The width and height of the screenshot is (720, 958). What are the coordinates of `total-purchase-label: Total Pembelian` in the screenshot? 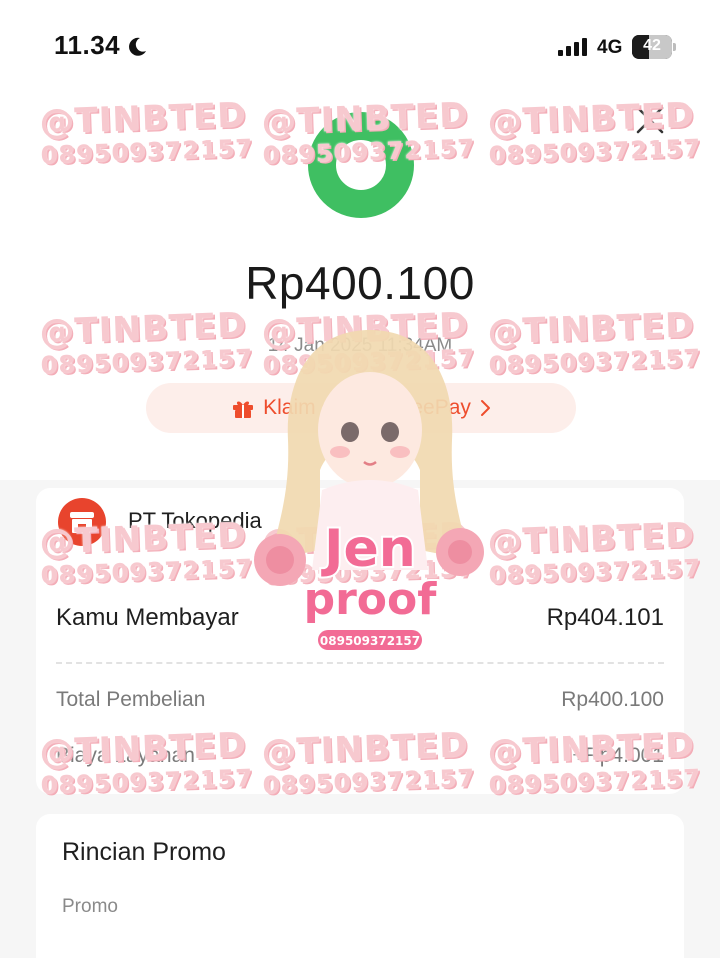 It's located at (131, 699).